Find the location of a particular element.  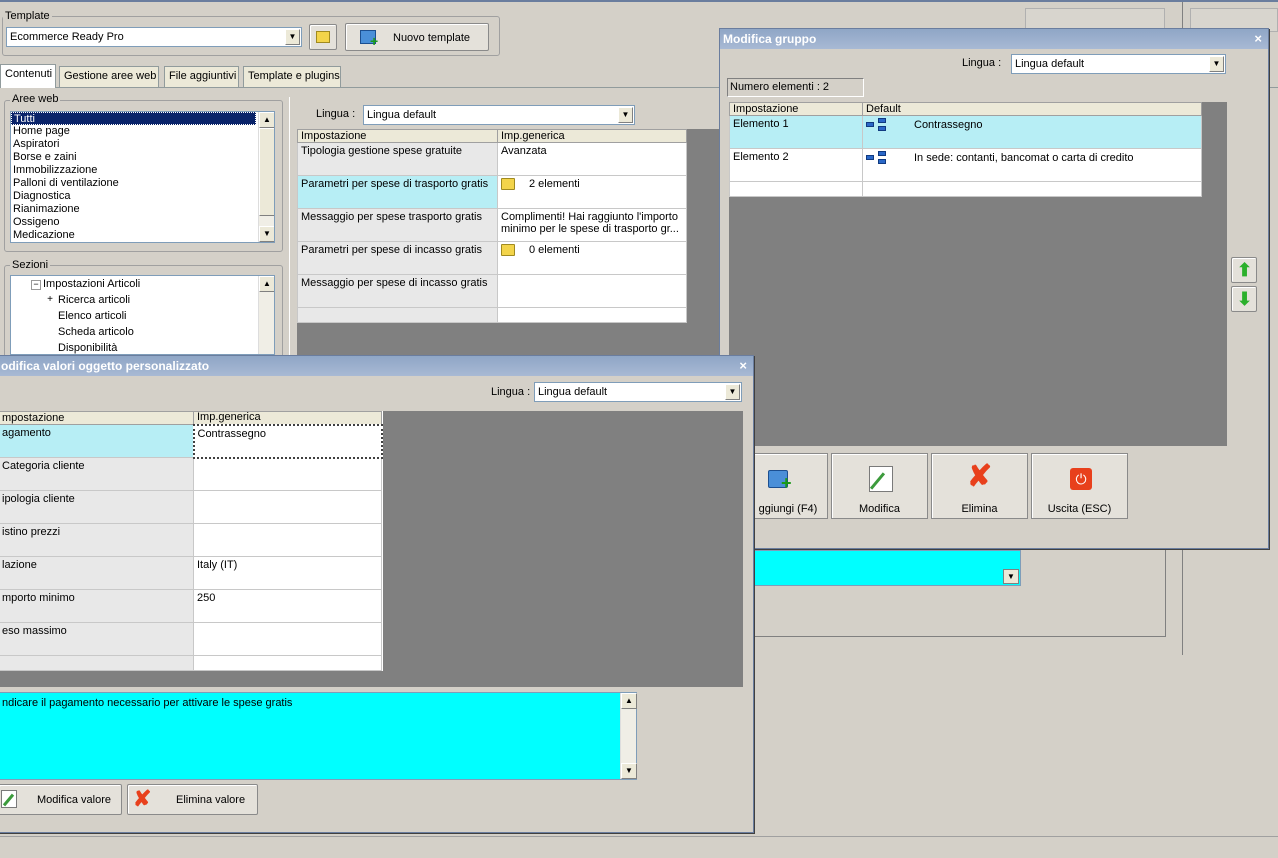

template-select-value: Ecommerce Ready Pro is located at coordinates (67, 37).